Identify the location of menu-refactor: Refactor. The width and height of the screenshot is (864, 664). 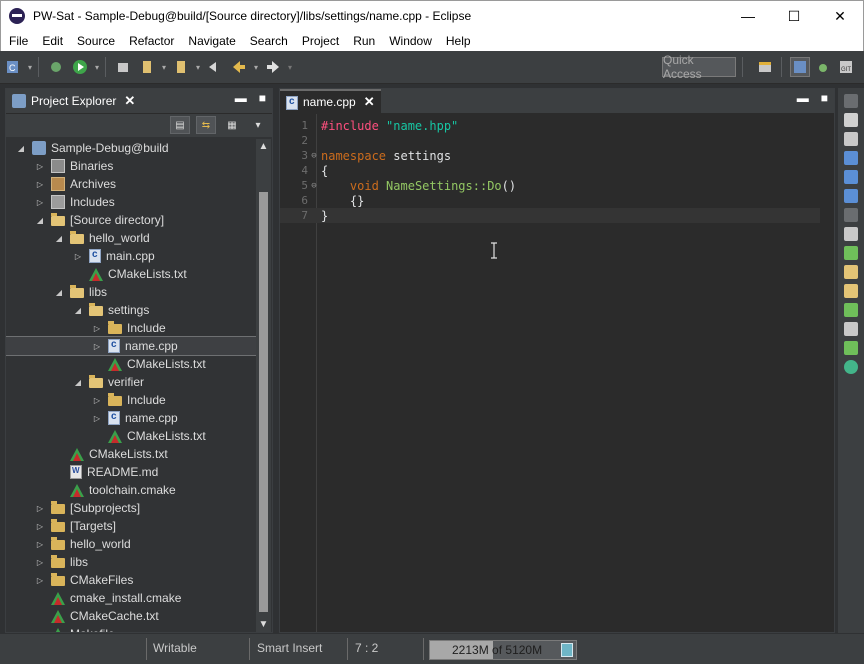
(150, 41).